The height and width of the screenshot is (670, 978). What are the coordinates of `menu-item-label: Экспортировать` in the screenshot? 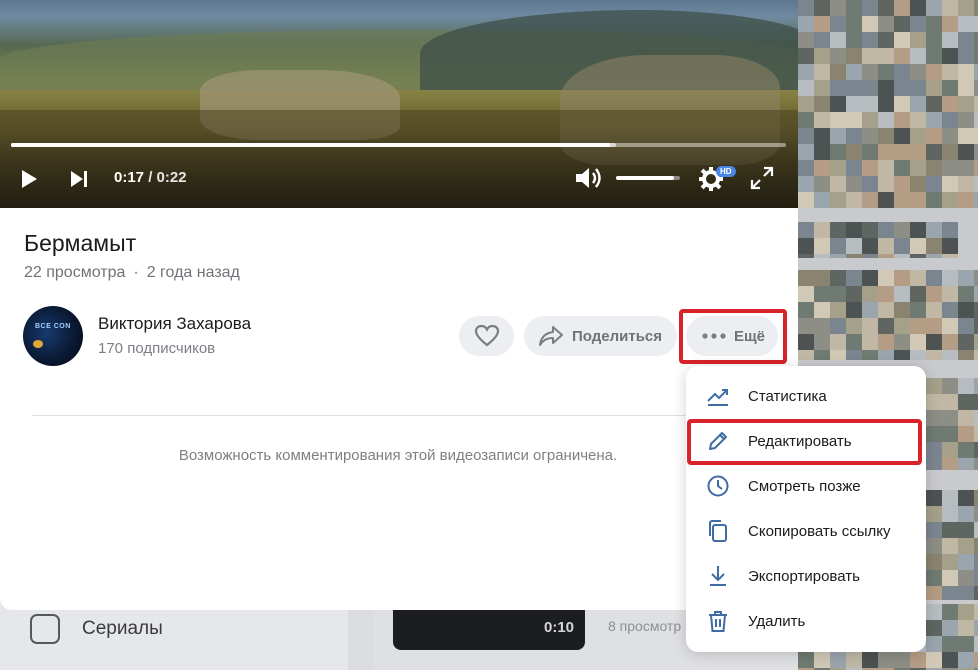 It's located at (804, 576).